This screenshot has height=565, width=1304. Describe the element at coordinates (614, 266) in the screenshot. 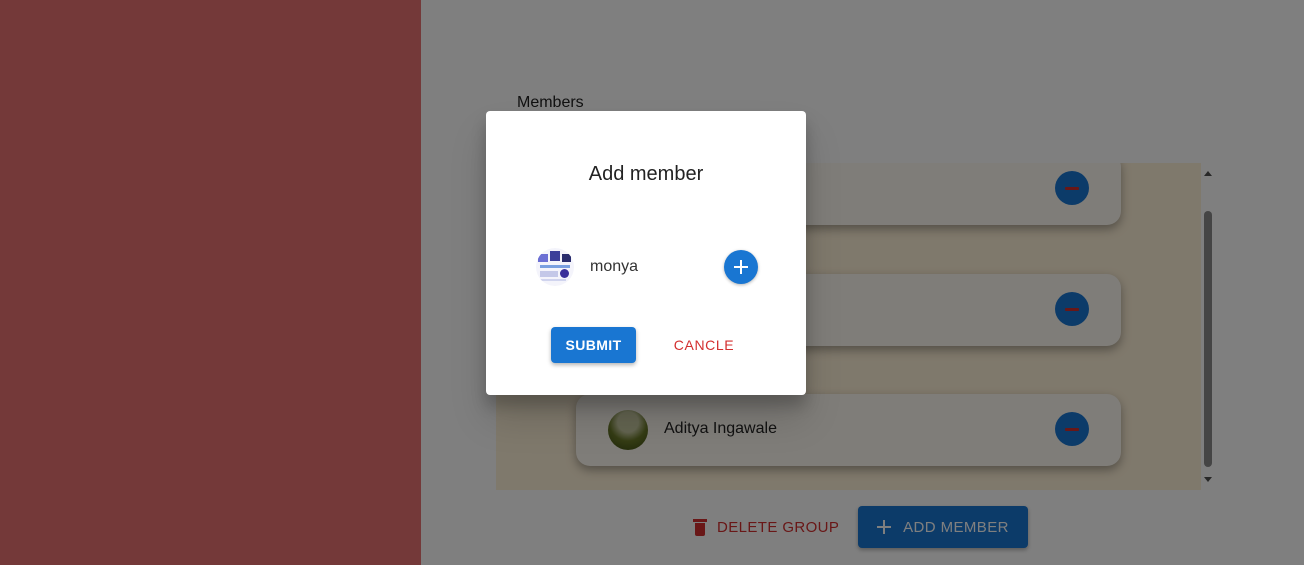

I see `candidate-name: monya` at that location.